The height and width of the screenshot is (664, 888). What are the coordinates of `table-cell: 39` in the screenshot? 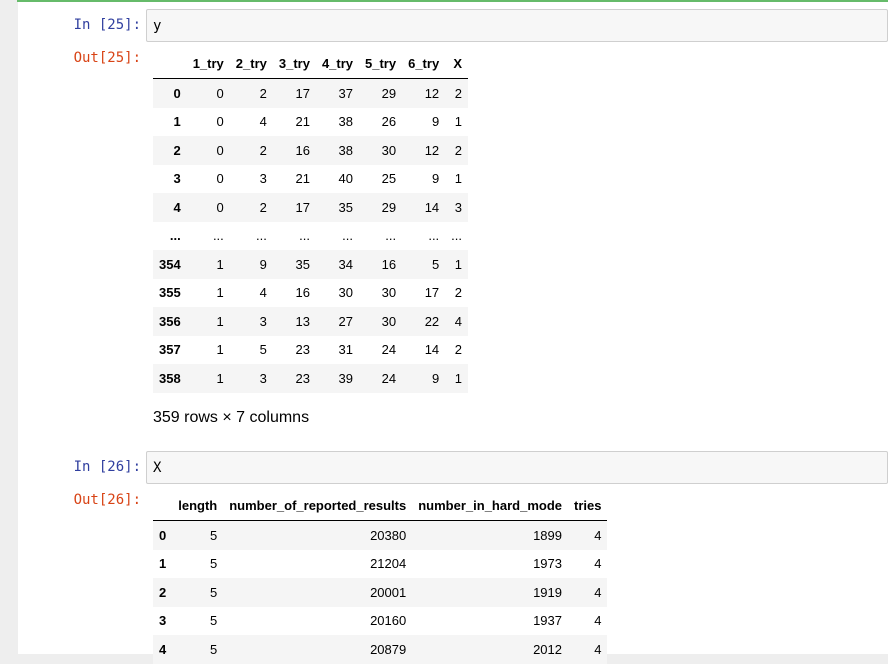 It's located at (346, 378).